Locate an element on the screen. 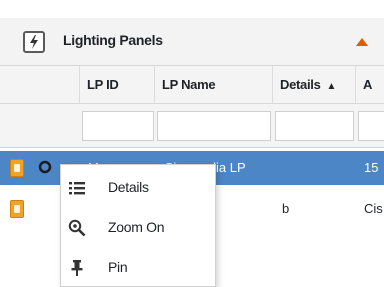 This screenshot has height=287, width=384. column-header-lp-id: LP ID is located at coordinates (117, 85).